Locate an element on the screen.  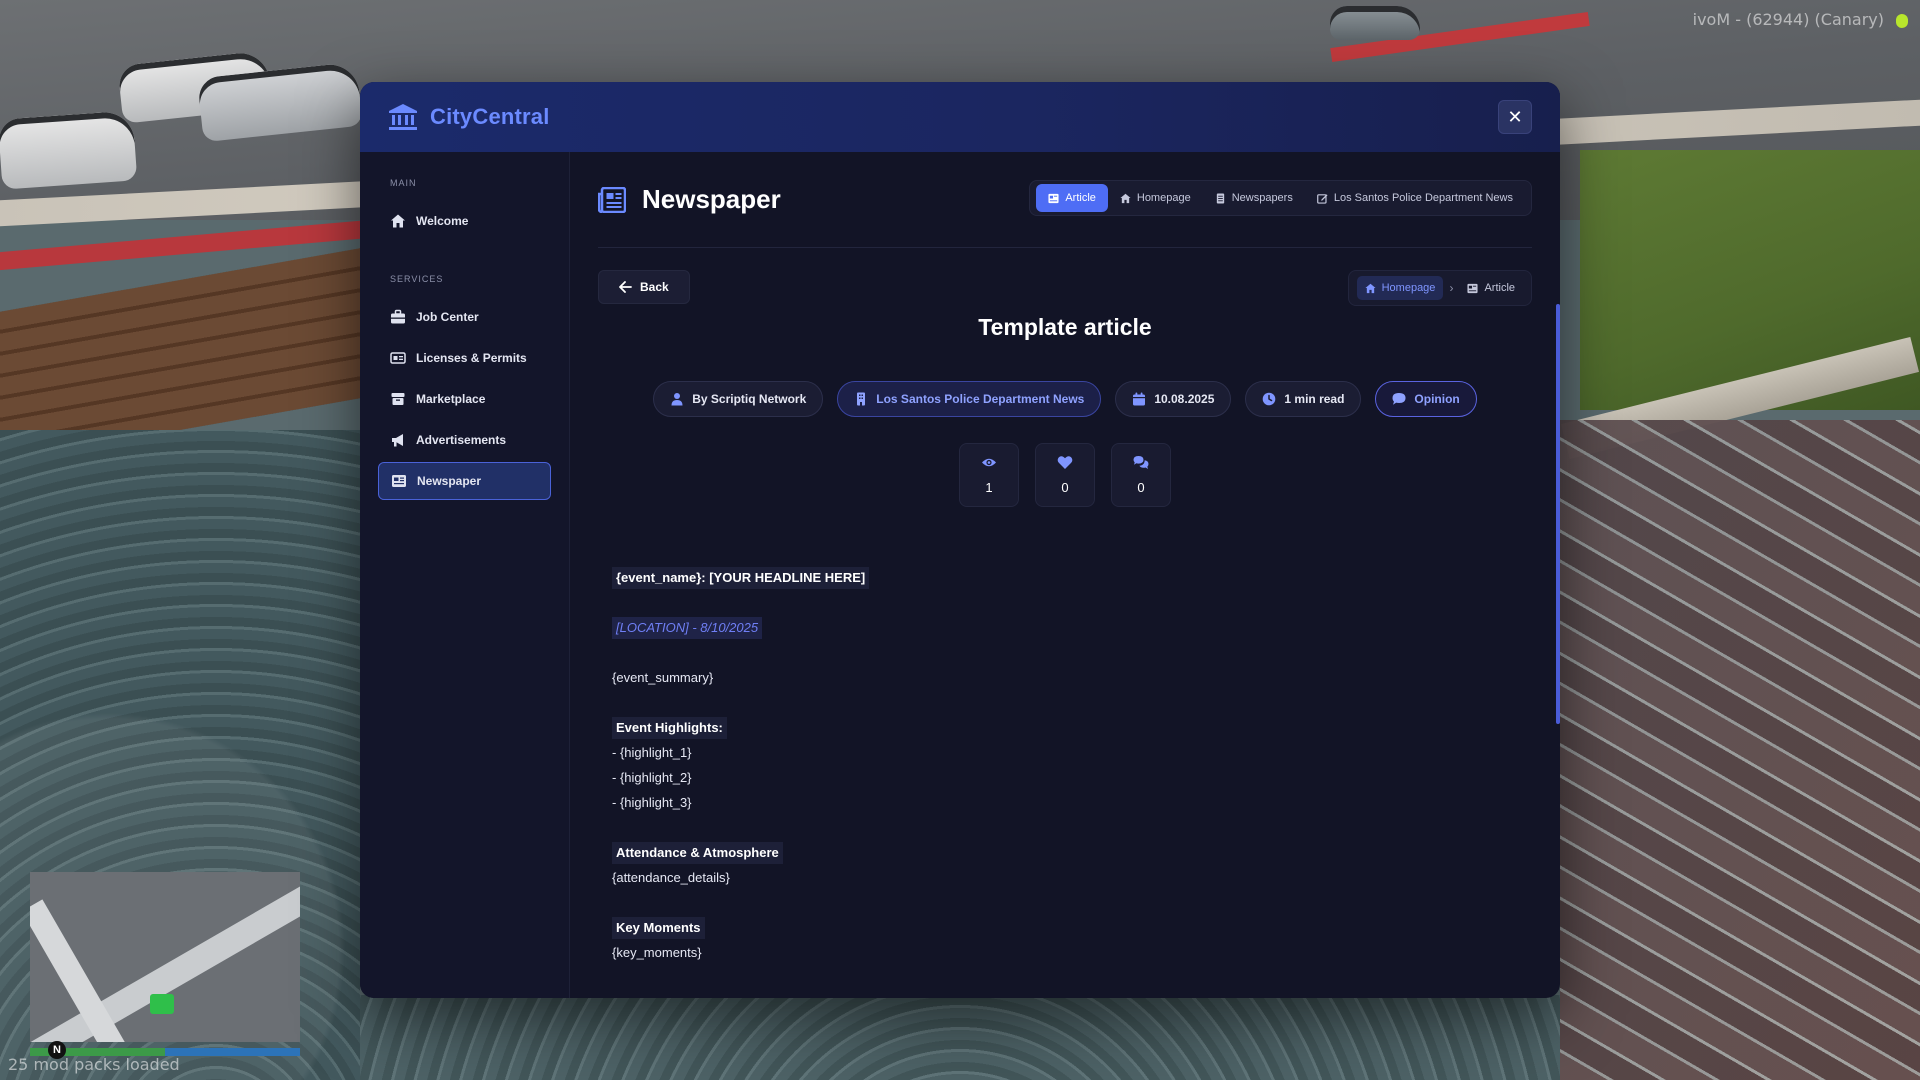
document-icon is located at coordinates (1220, 198).